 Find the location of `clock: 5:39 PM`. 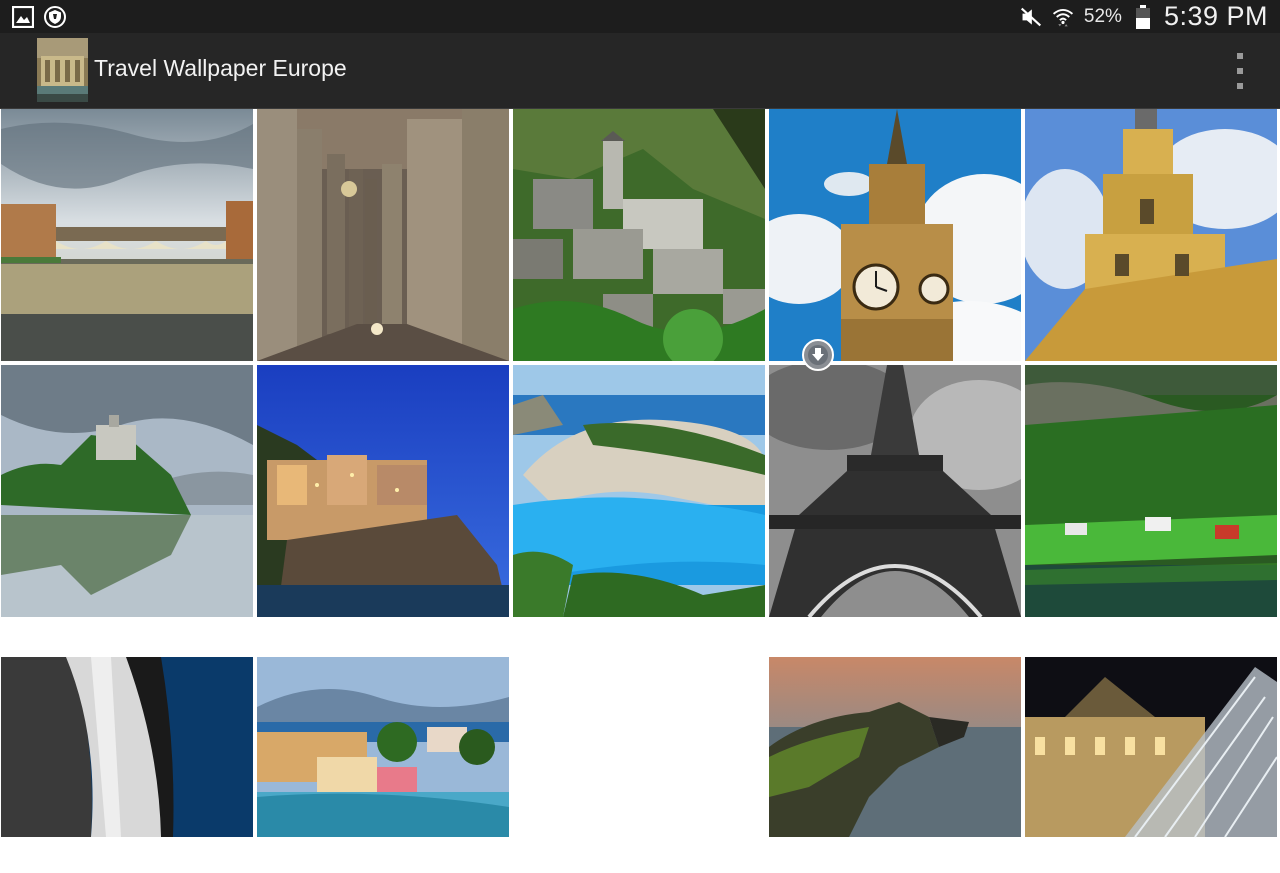

clock: 5:39 PM is located at coordinates (1215, 16).